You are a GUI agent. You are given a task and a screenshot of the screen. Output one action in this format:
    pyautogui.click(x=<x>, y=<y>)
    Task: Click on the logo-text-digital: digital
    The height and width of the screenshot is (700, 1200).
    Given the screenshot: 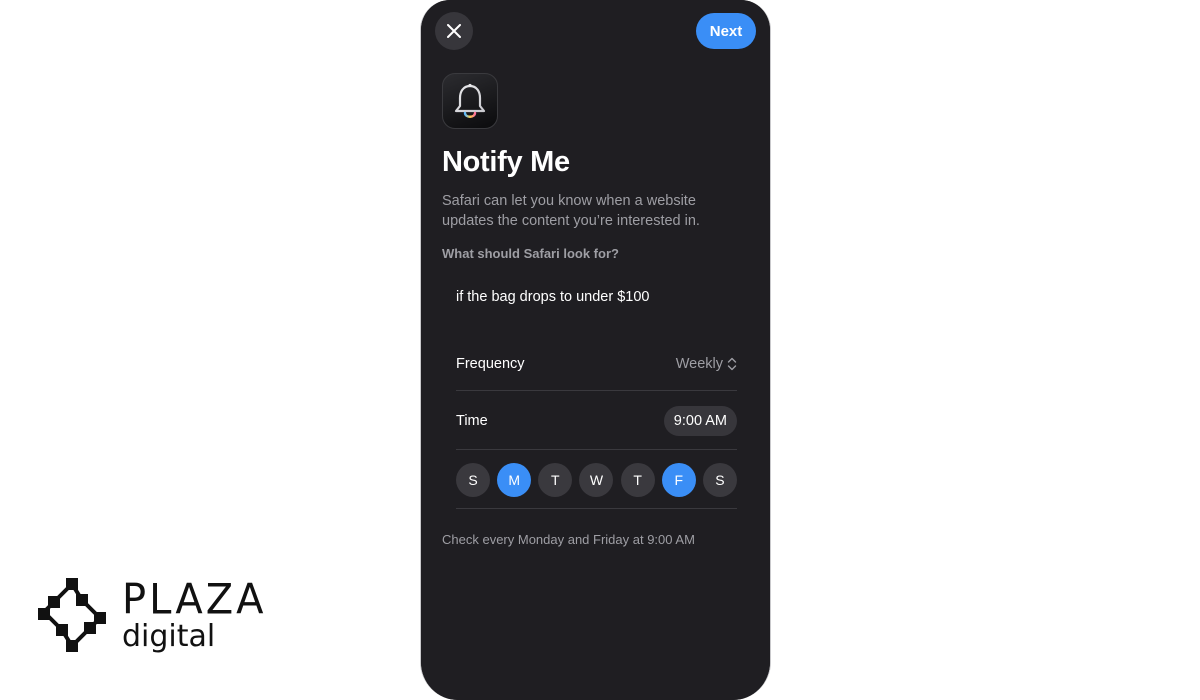 What is the action you would take?
    pyautogui.click(x=169, y=636)
    